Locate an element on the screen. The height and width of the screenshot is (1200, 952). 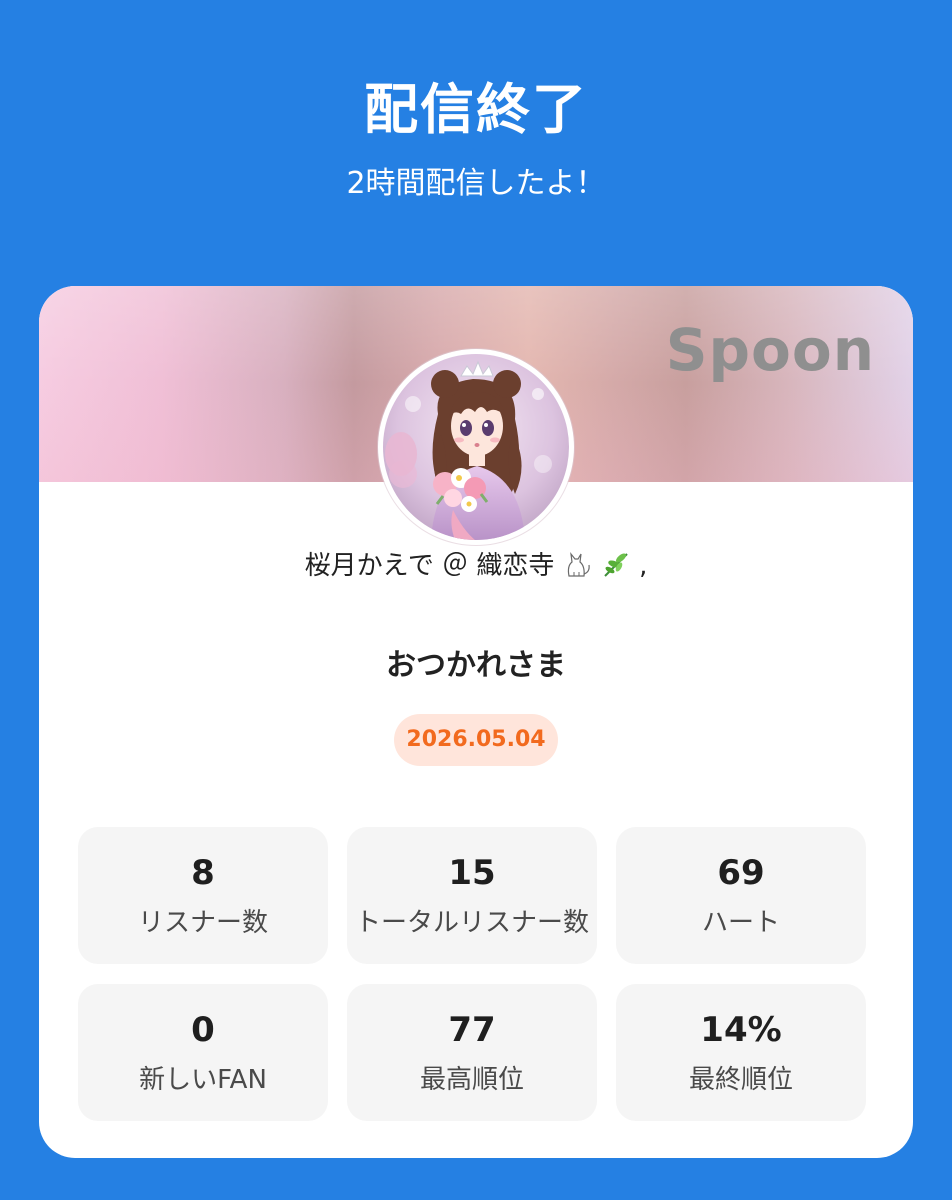
cat-icon is located at coordinates (578, 564).